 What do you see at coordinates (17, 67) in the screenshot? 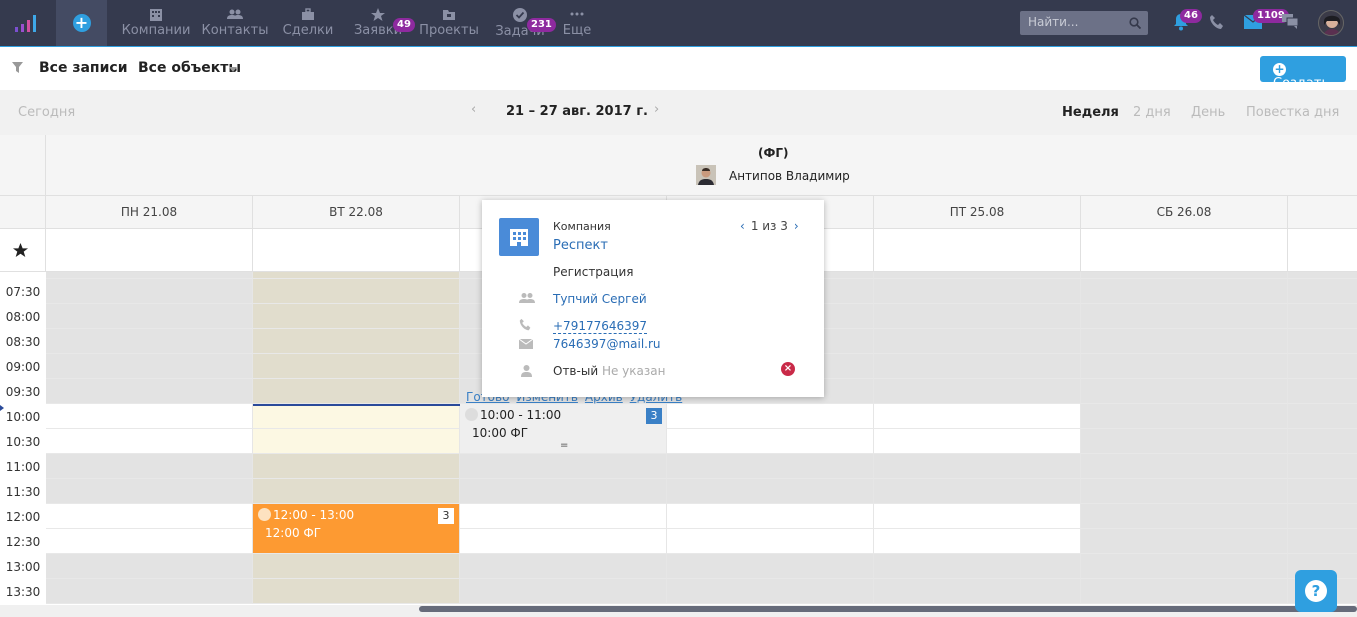
I see `filter-icon` at bounding box center [17, 67].